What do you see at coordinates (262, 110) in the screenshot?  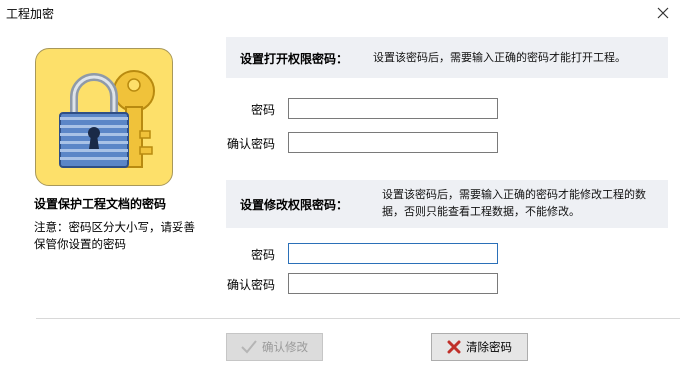 I see `open-password-label: 密码` at bounding box center [262, 110].